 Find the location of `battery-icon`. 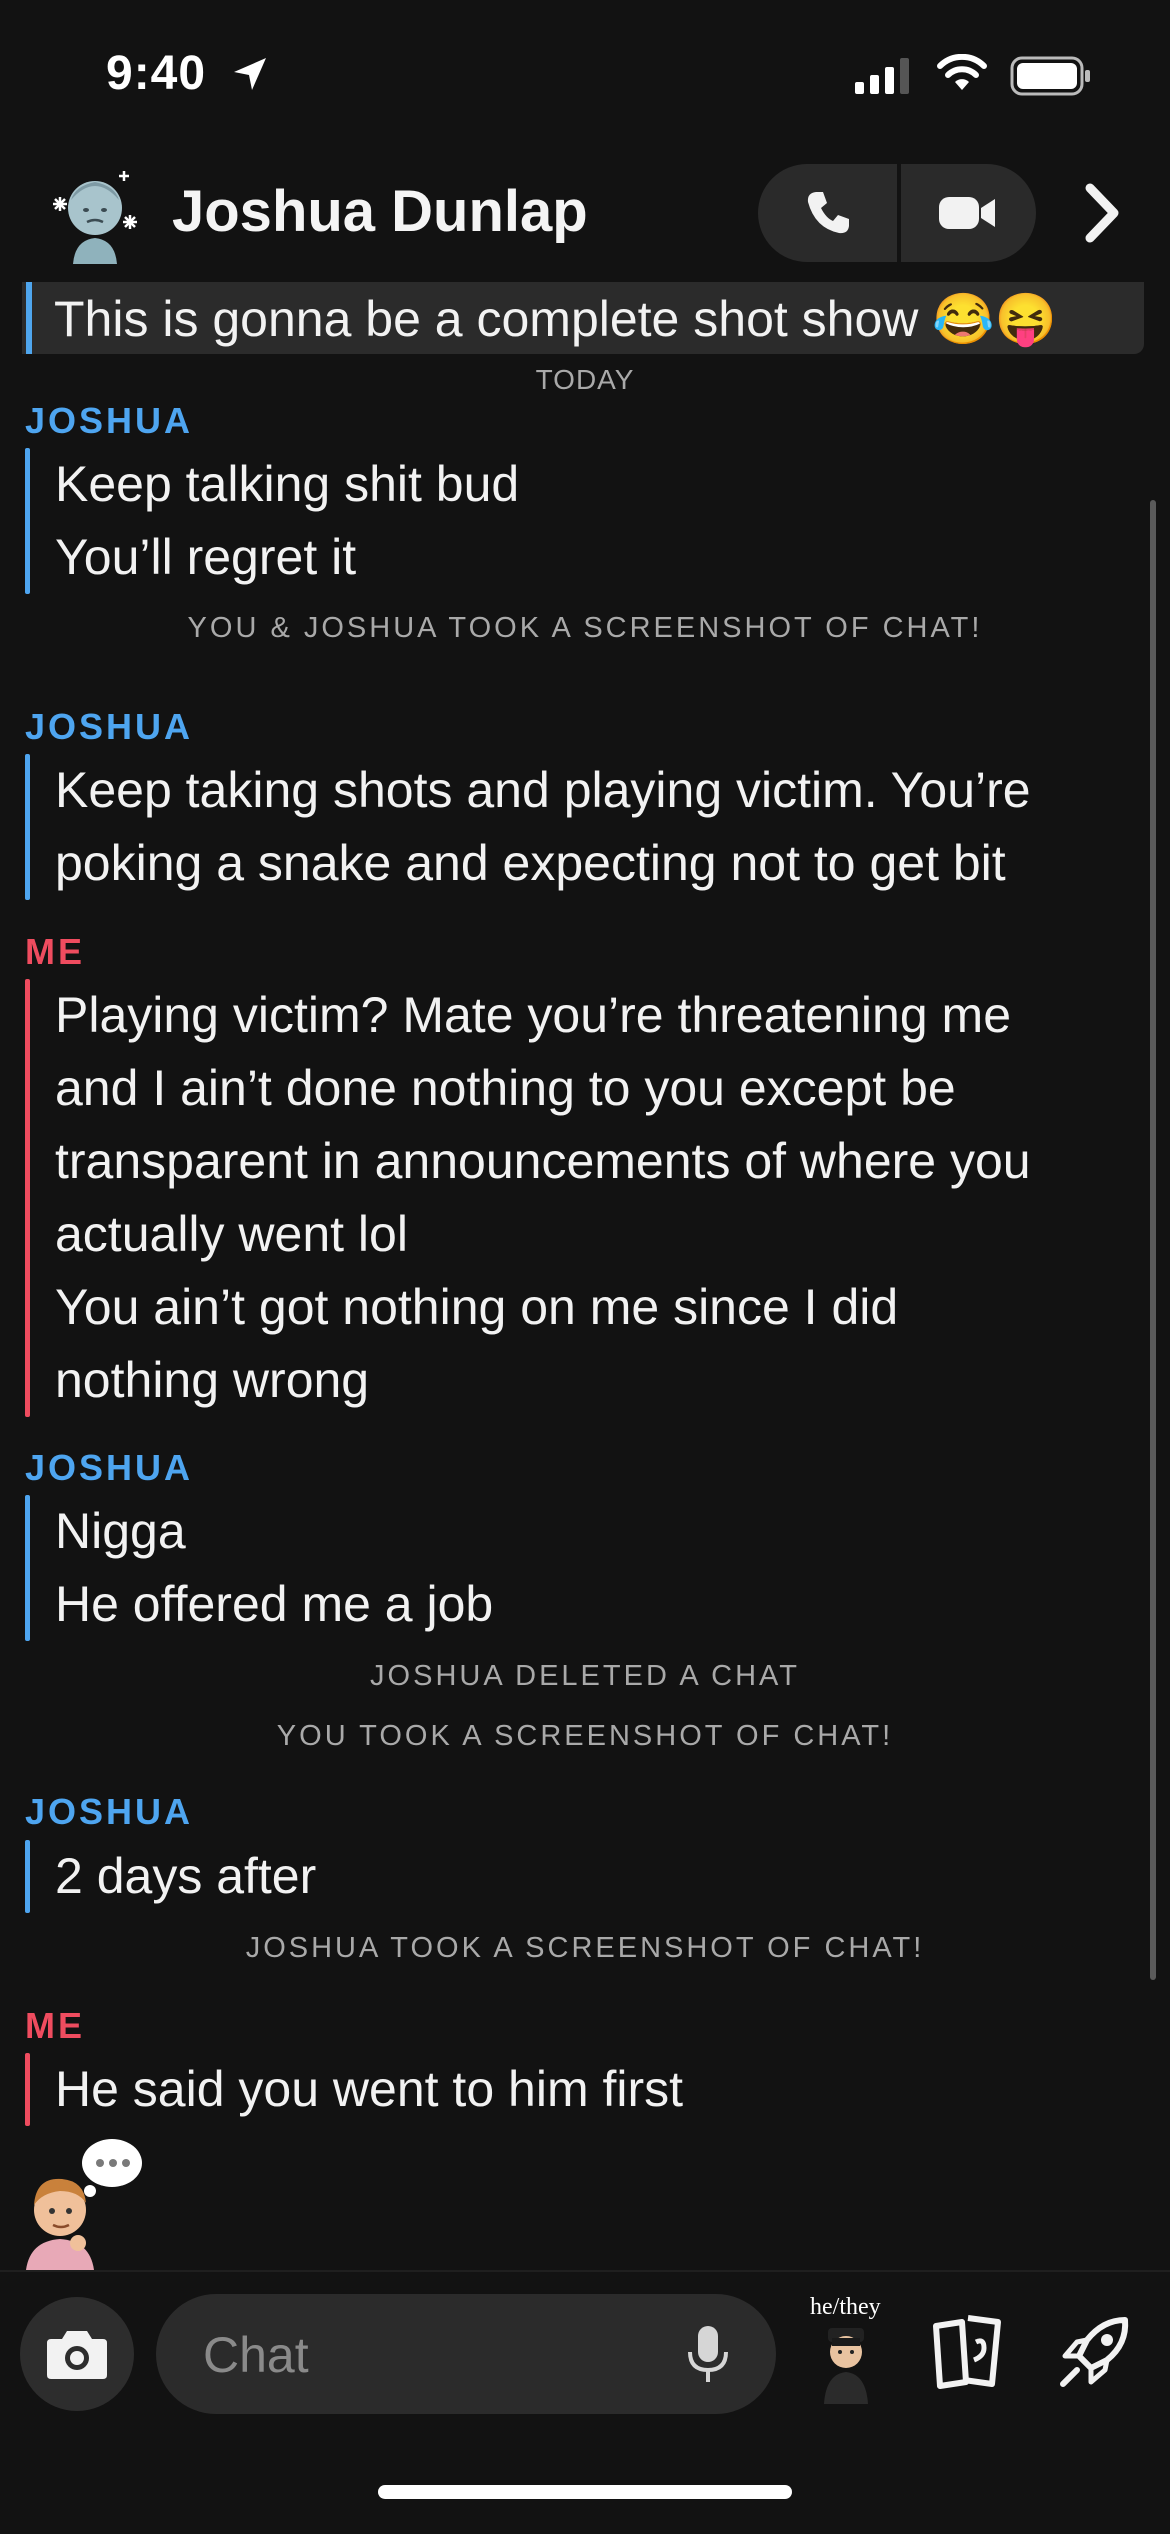

battery-icon is located at coordinates (1050, 76).